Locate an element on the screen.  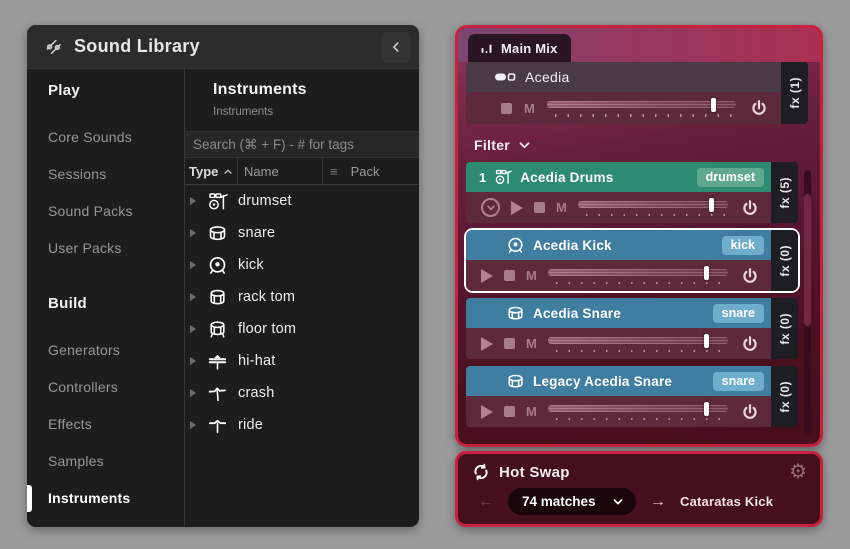
next-match-button: → is located at coordinates (658, 501).